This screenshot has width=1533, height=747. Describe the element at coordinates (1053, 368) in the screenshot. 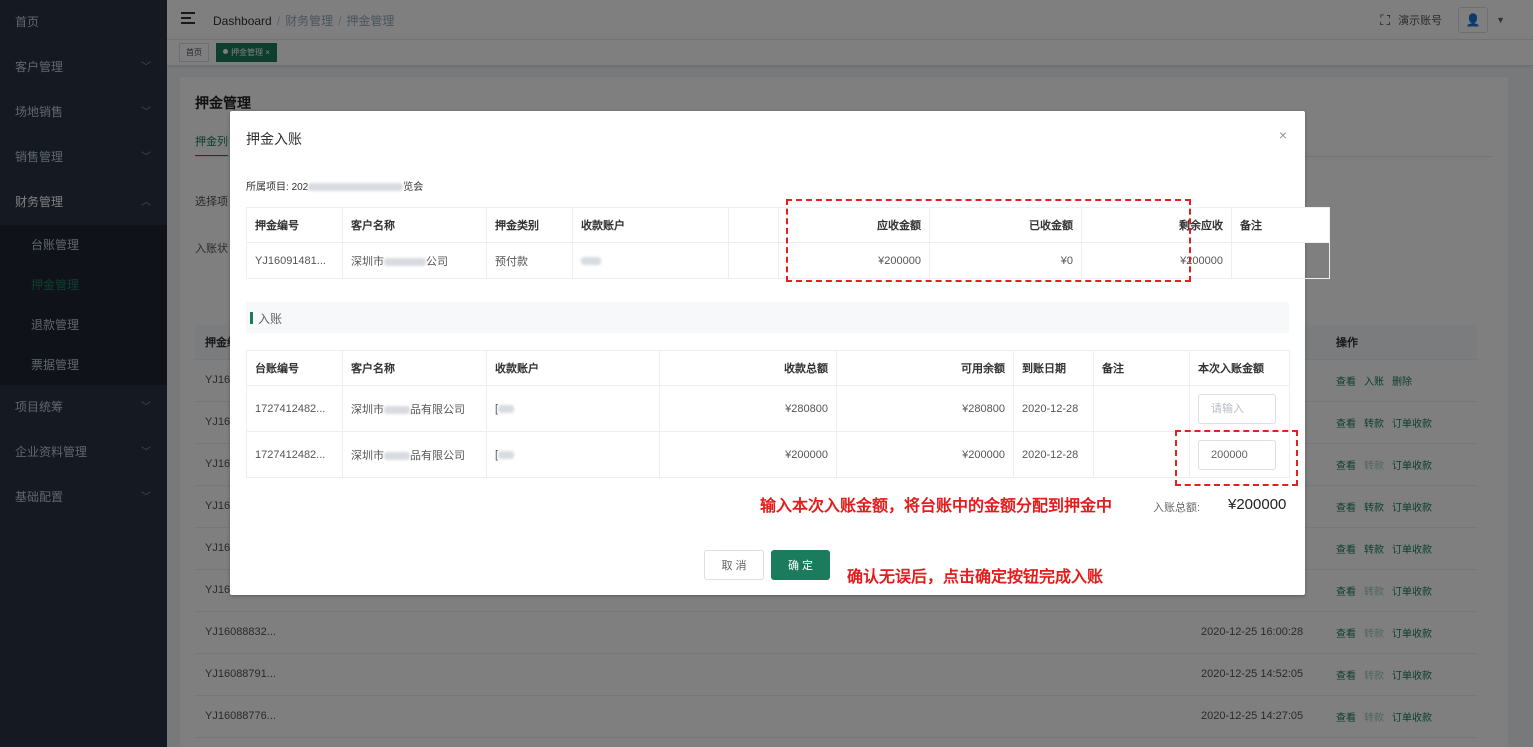

I see `col-header-date: 到账日期` at that location.